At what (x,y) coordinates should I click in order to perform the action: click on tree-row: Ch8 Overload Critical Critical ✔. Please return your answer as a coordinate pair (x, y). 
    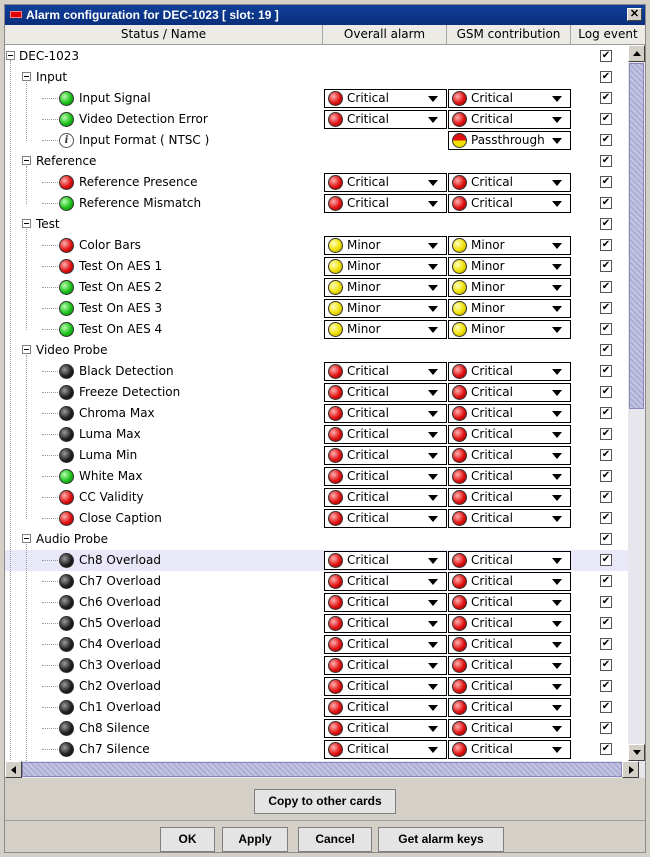
    Looking at the image, I should click on (316, 560).